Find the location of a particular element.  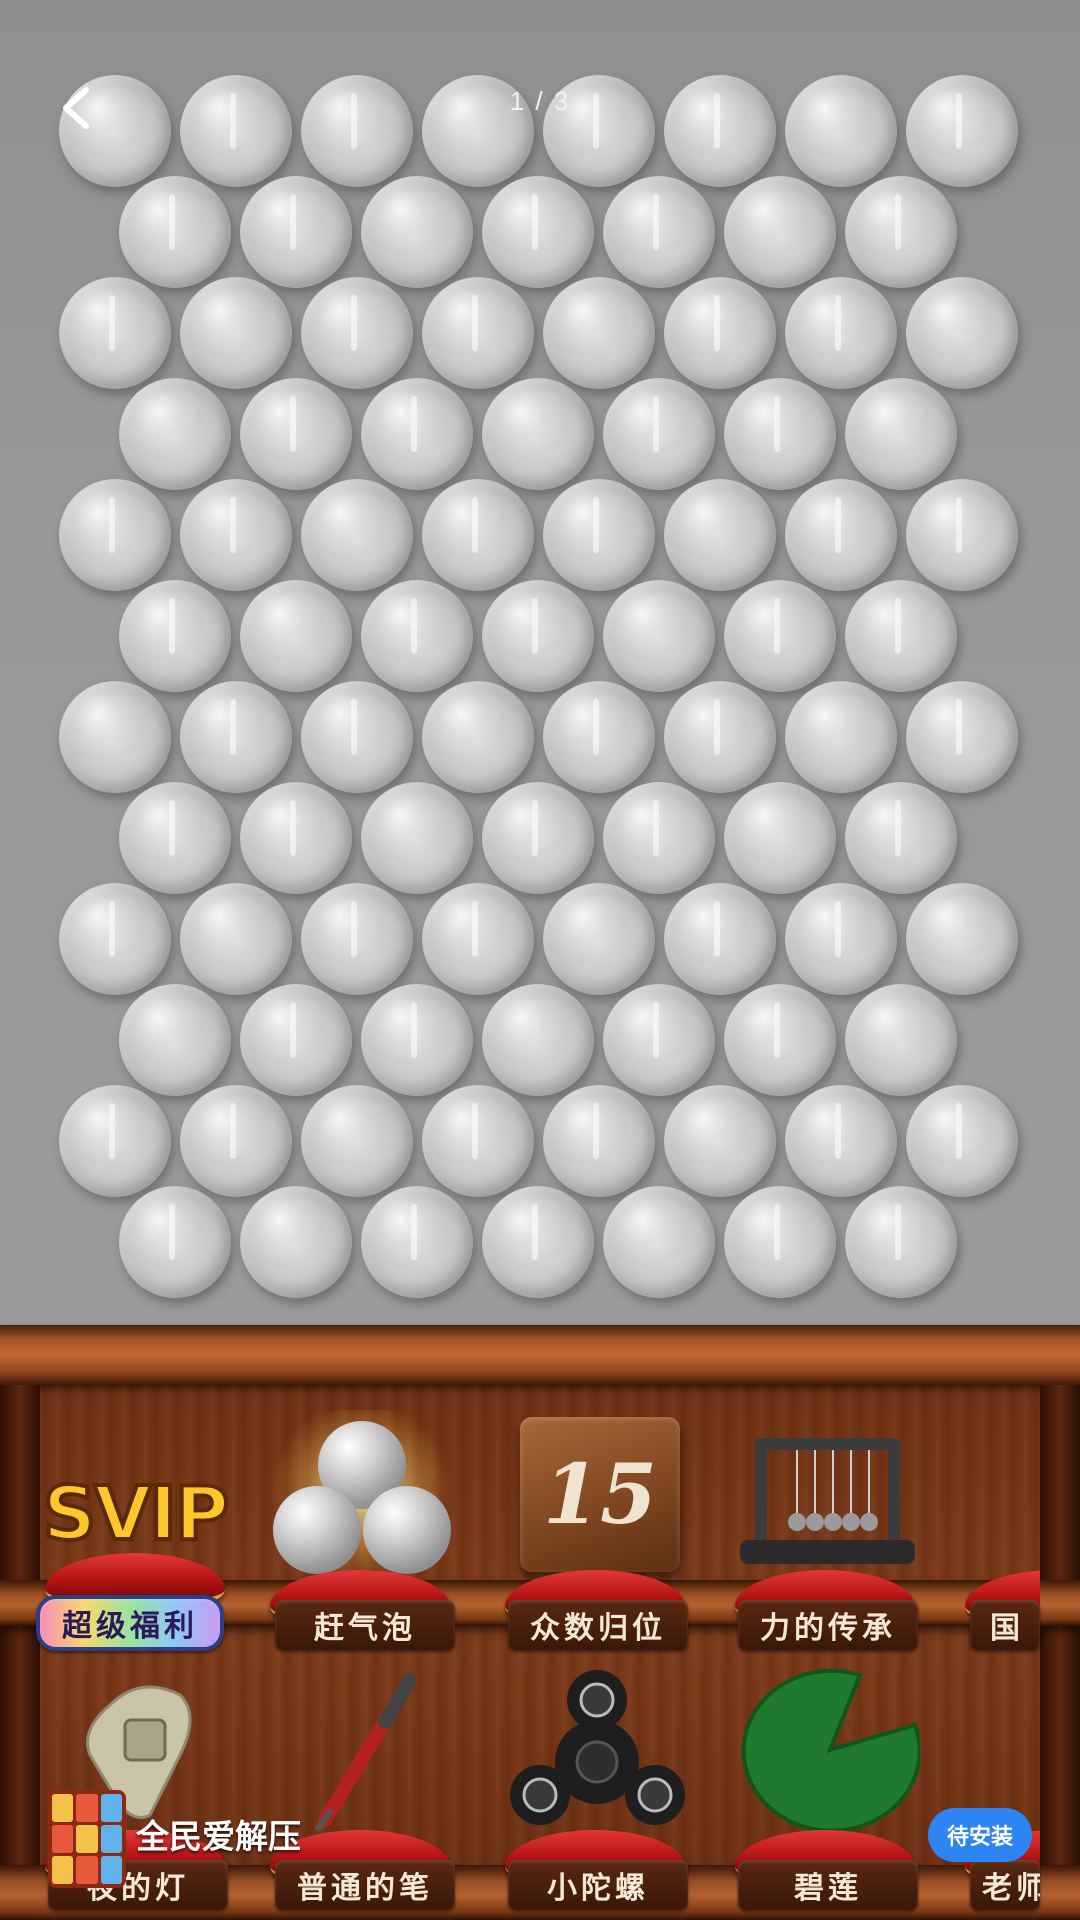

back-button is located at coordinates (76, 108).